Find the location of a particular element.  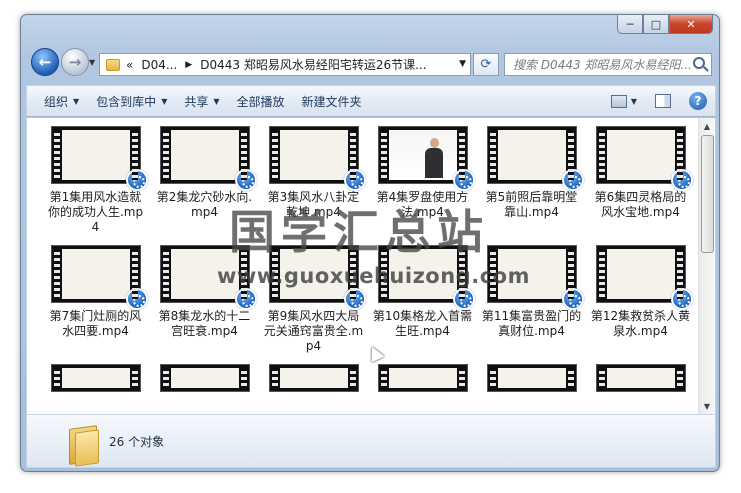

maximize-button: □ is located at coordinates (656, 24).